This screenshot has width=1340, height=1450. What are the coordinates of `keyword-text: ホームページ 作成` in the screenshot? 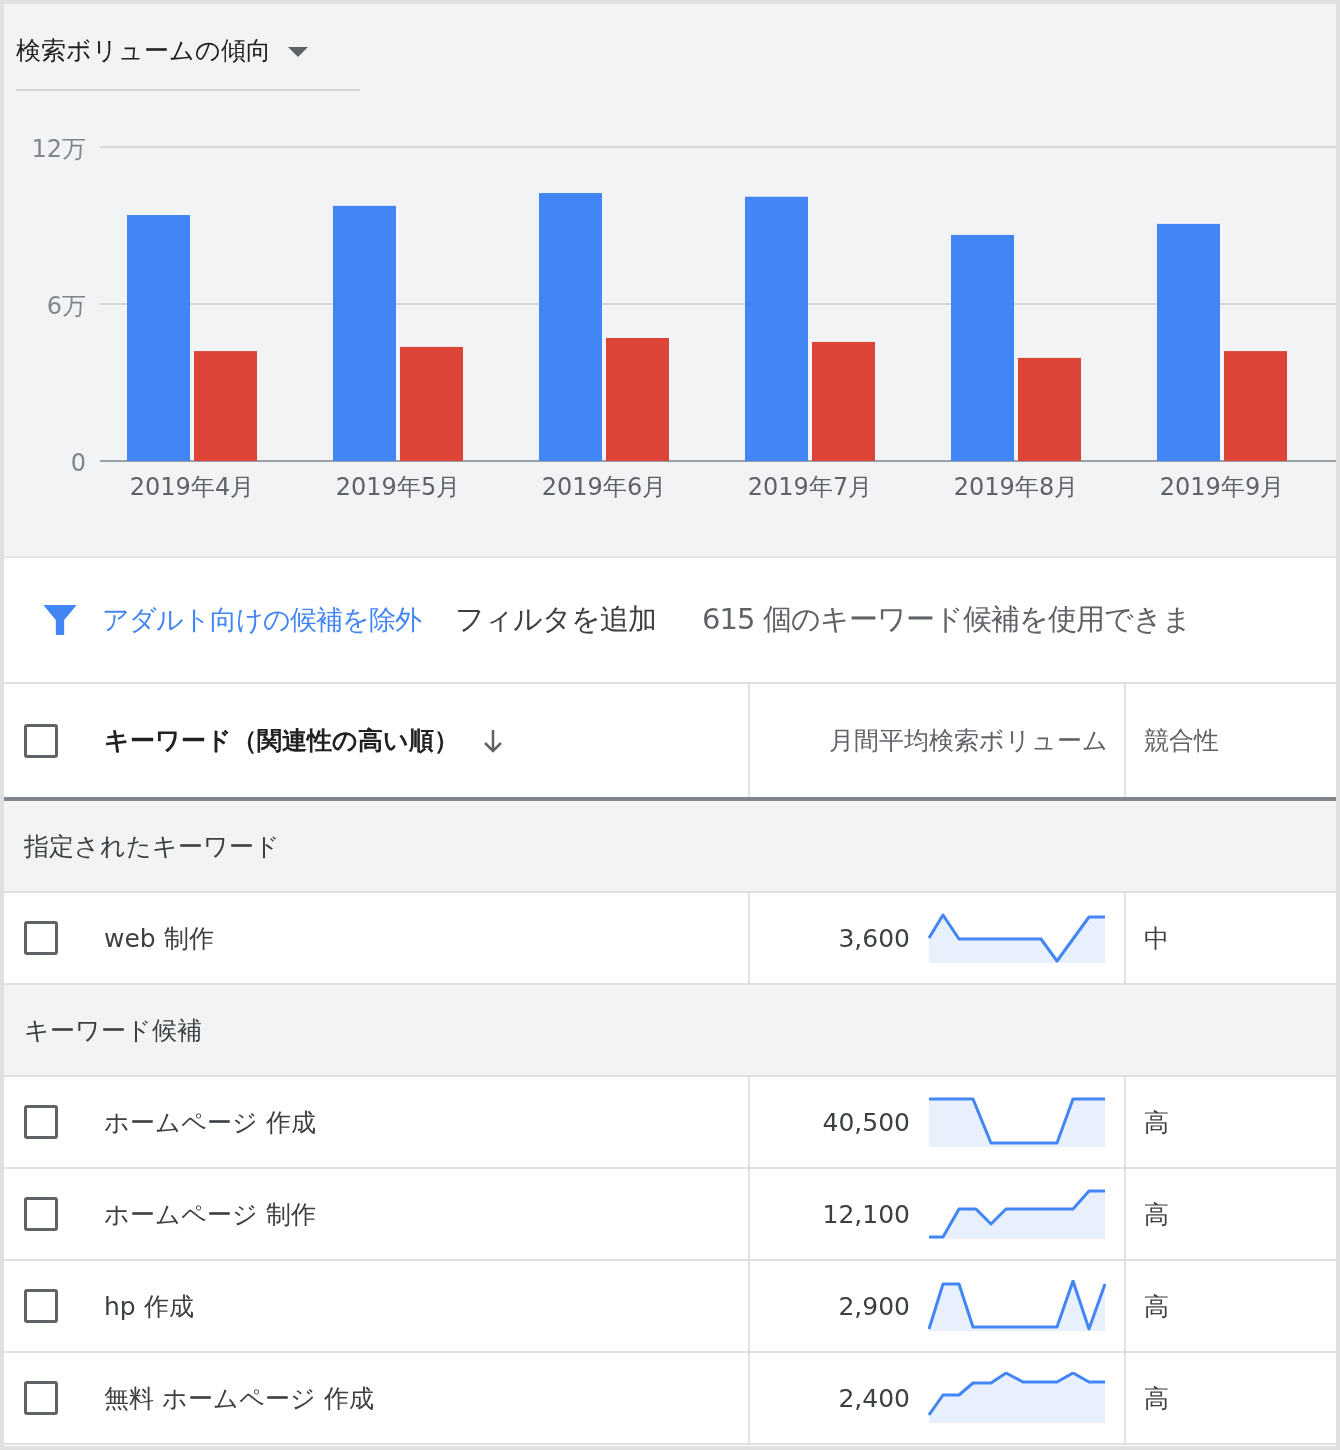 It's located at (210, 1122).